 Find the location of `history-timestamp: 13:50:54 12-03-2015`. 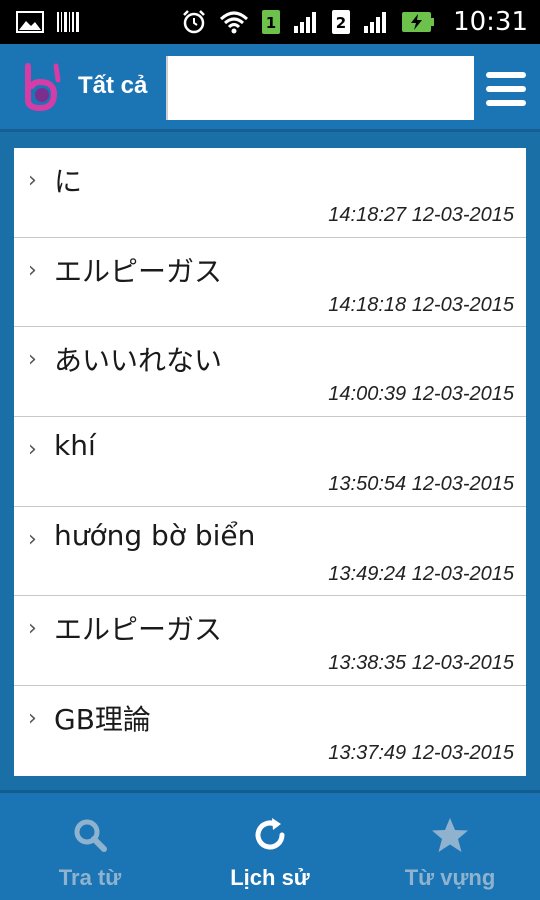

history-timestamp: 13:50:54 12-03-2015 is located at coordinates (421, 484).